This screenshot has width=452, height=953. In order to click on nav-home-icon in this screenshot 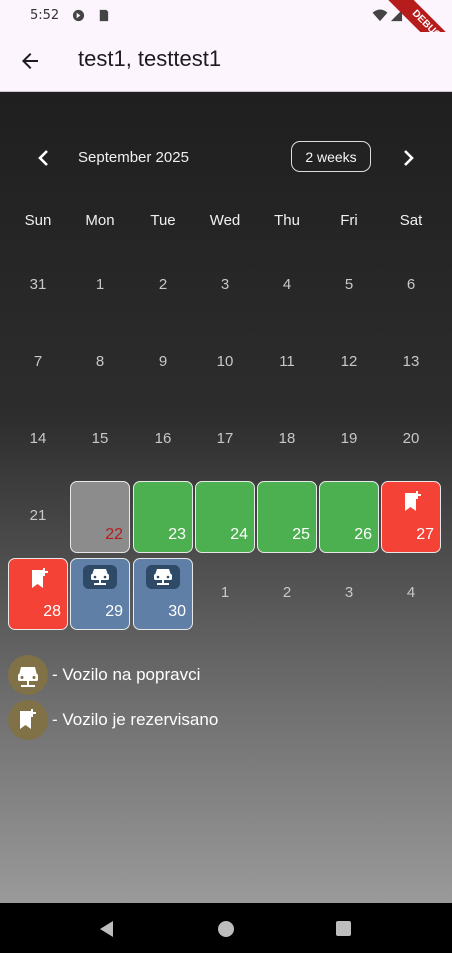, I will do `click(226, 929)`.